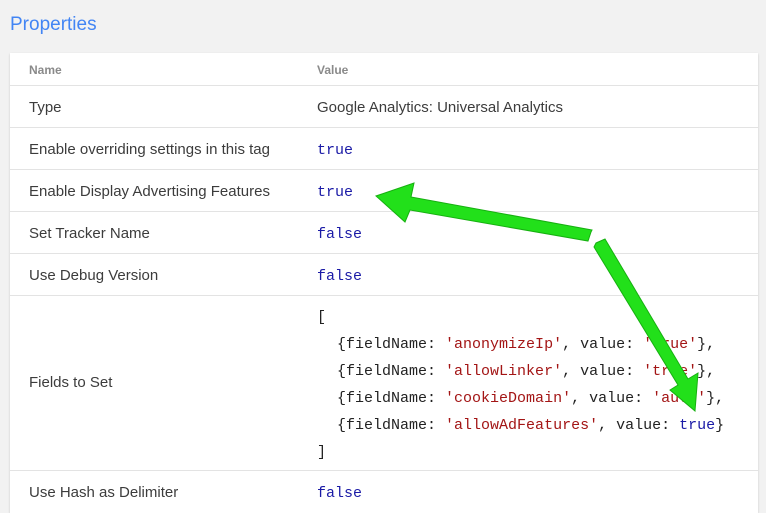 The height and width of the screenshot is (513, 766). Describe the element at coordinates (149, 149) in the screenshot. I see `row-name: Enable overriding settings in this tag` at that location.